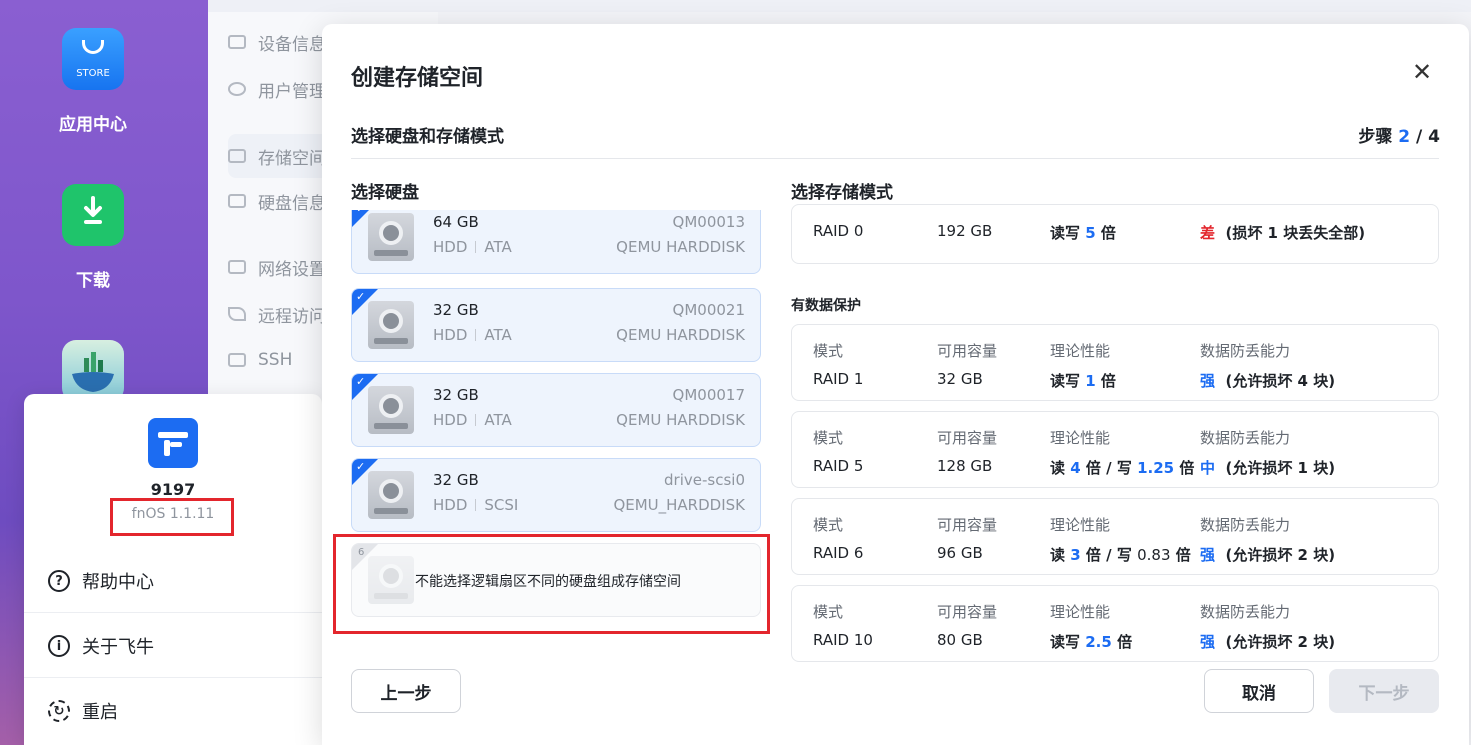 This screenshot has width=1471, height=745. Describe the element at coordinates (427, 137) in the screenshot. I see `dialog-subtitle: 选择硬盘和存储模式` at that location.